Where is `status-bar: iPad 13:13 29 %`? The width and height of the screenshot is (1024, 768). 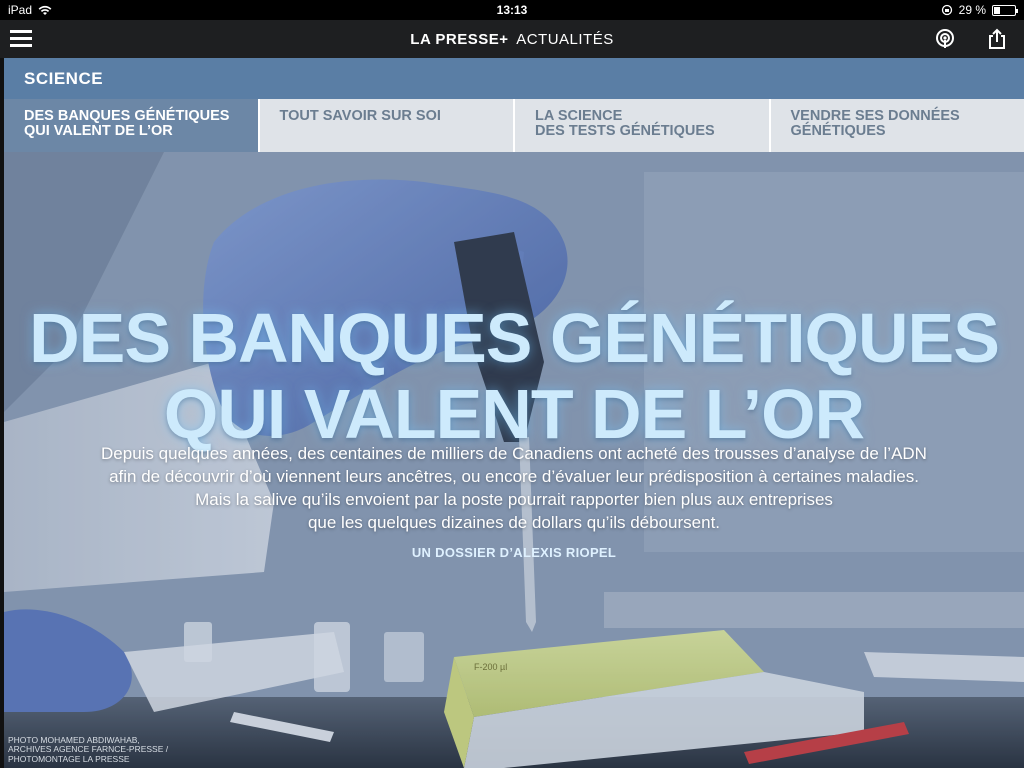 status-bar: iPad 13:13 29 % is located at coordinates (512, 10).